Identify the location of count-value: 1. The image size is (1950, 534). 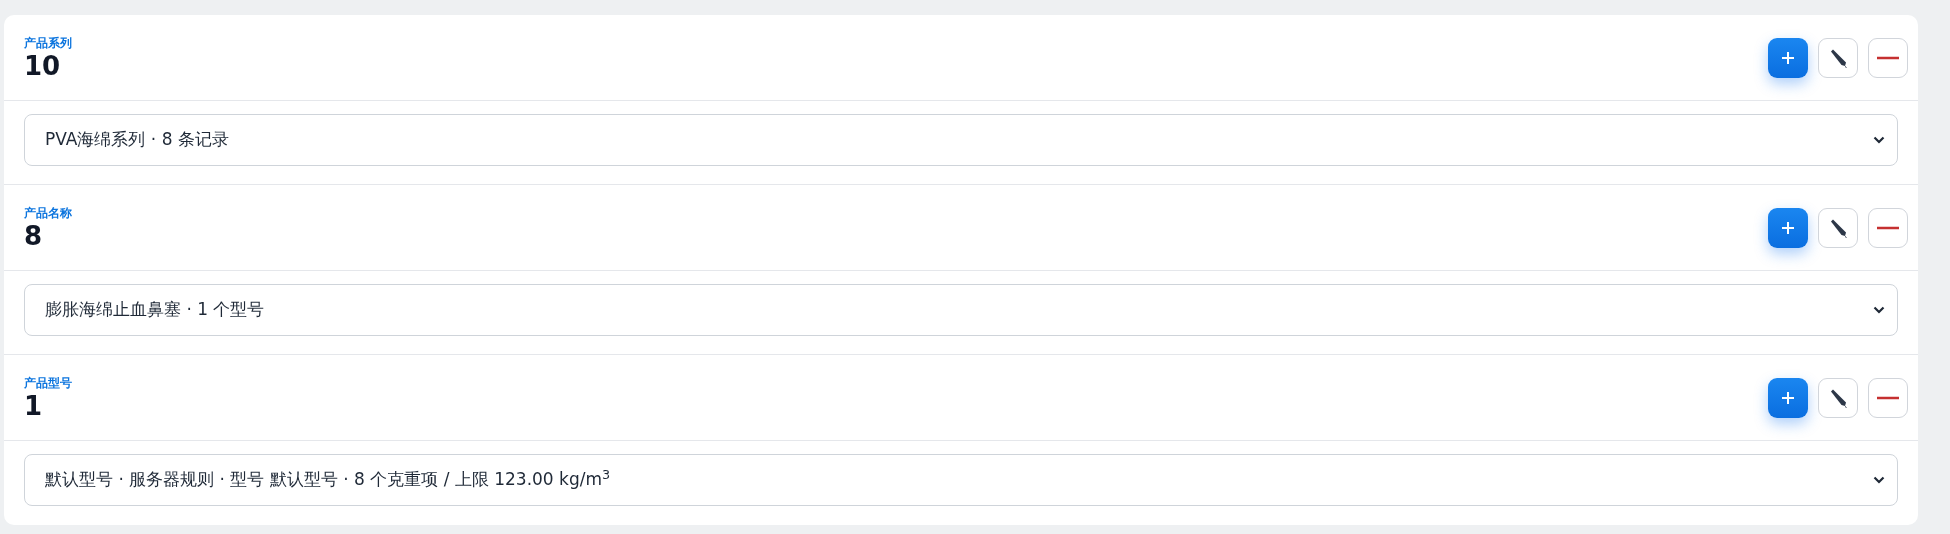
(34, 405).